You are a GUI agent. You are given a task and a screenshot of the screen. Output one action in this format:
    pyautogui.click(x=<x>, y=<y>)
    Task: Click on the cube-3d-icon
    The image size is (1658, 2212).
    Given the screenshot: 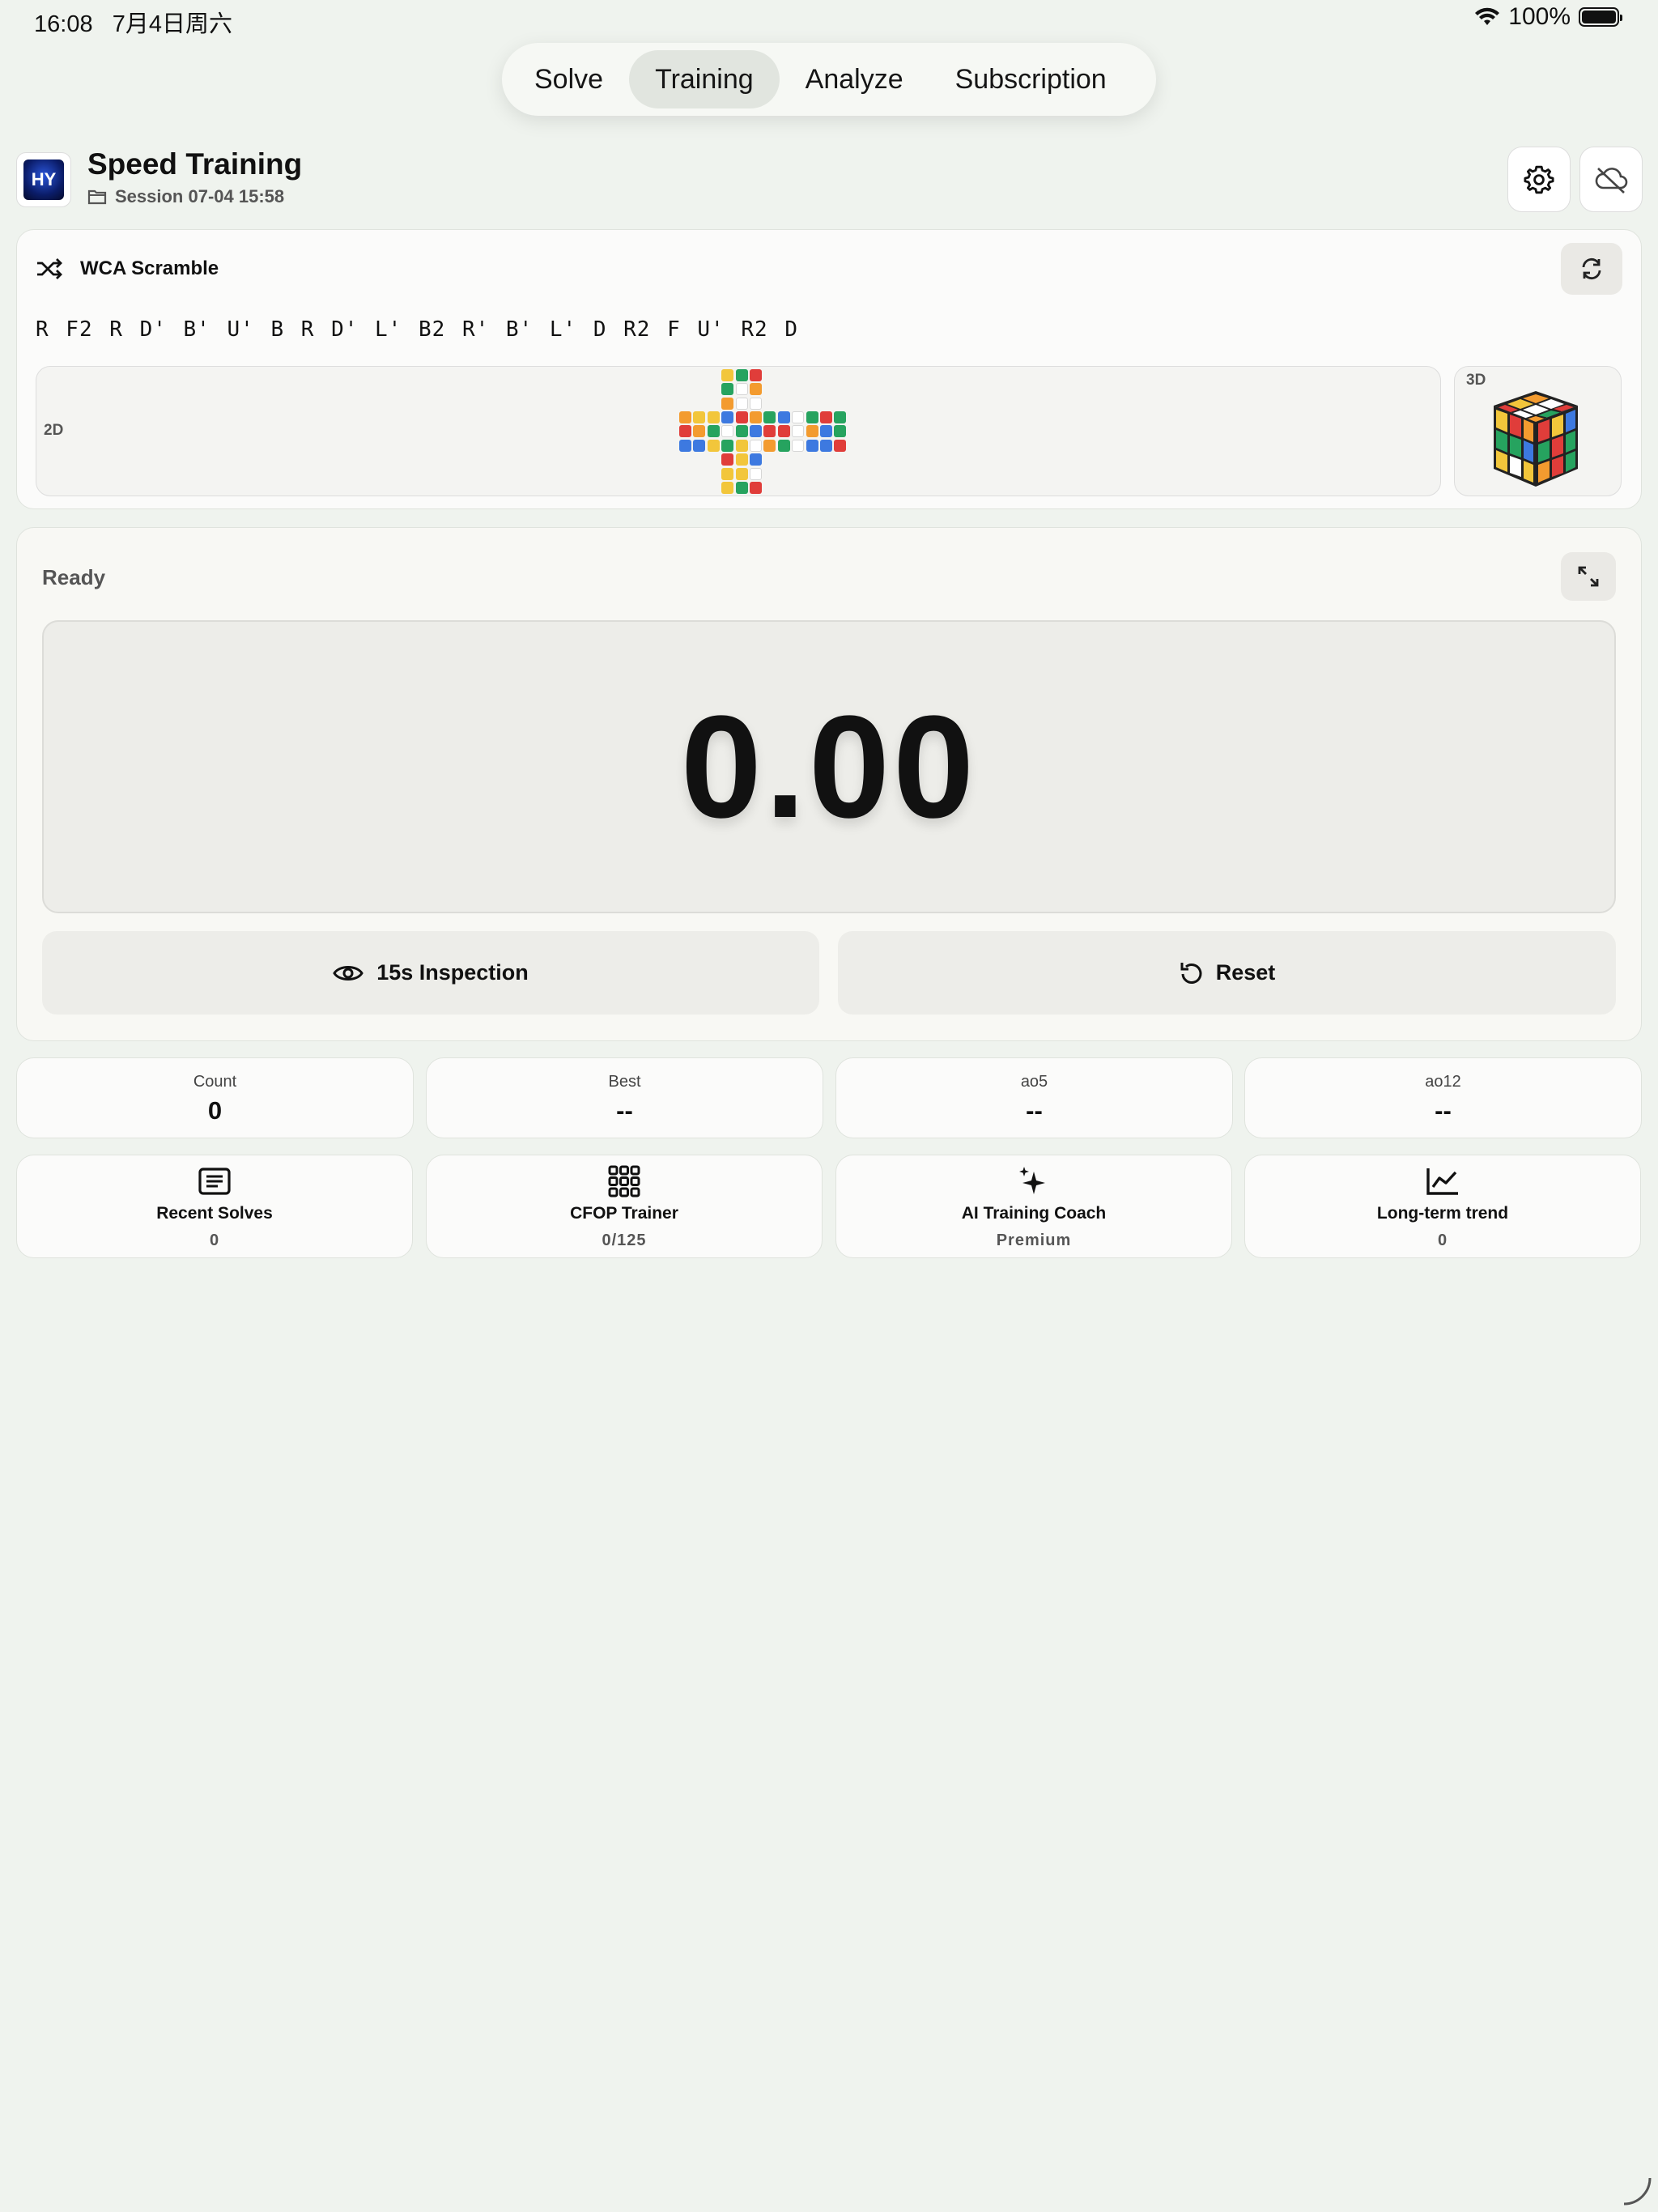 What is the action you would take?
    pyautogui.click(x=1536, y=439)
    